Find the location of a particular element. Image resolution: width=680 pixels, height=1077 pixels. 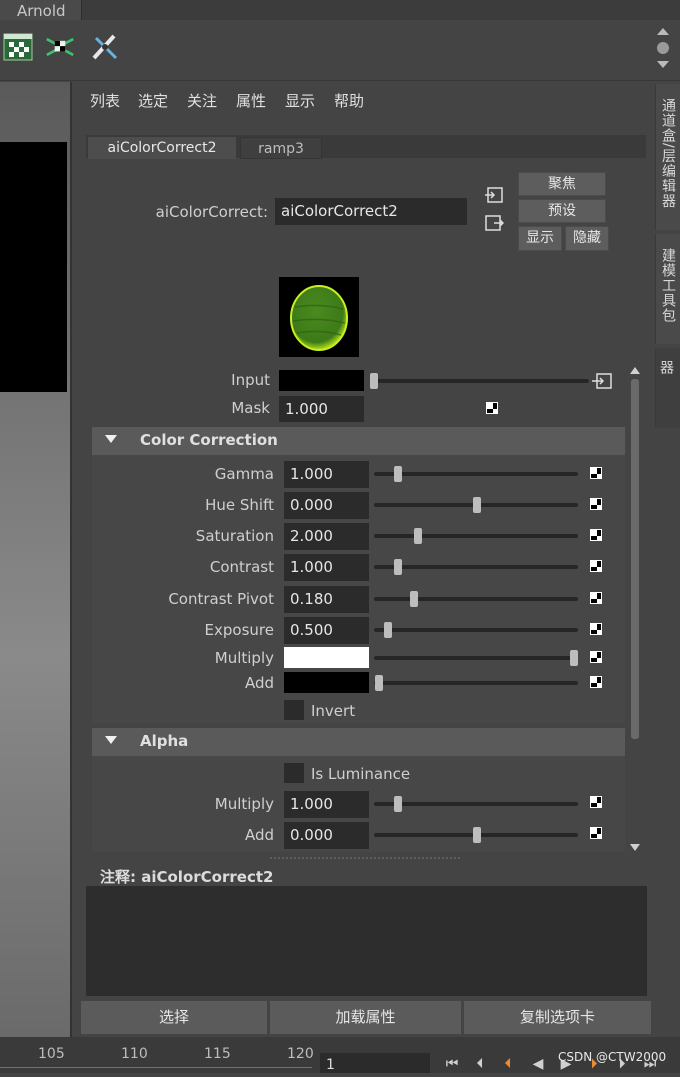

alpha-multiply-slider-handle is located at coordinates (398, 804).